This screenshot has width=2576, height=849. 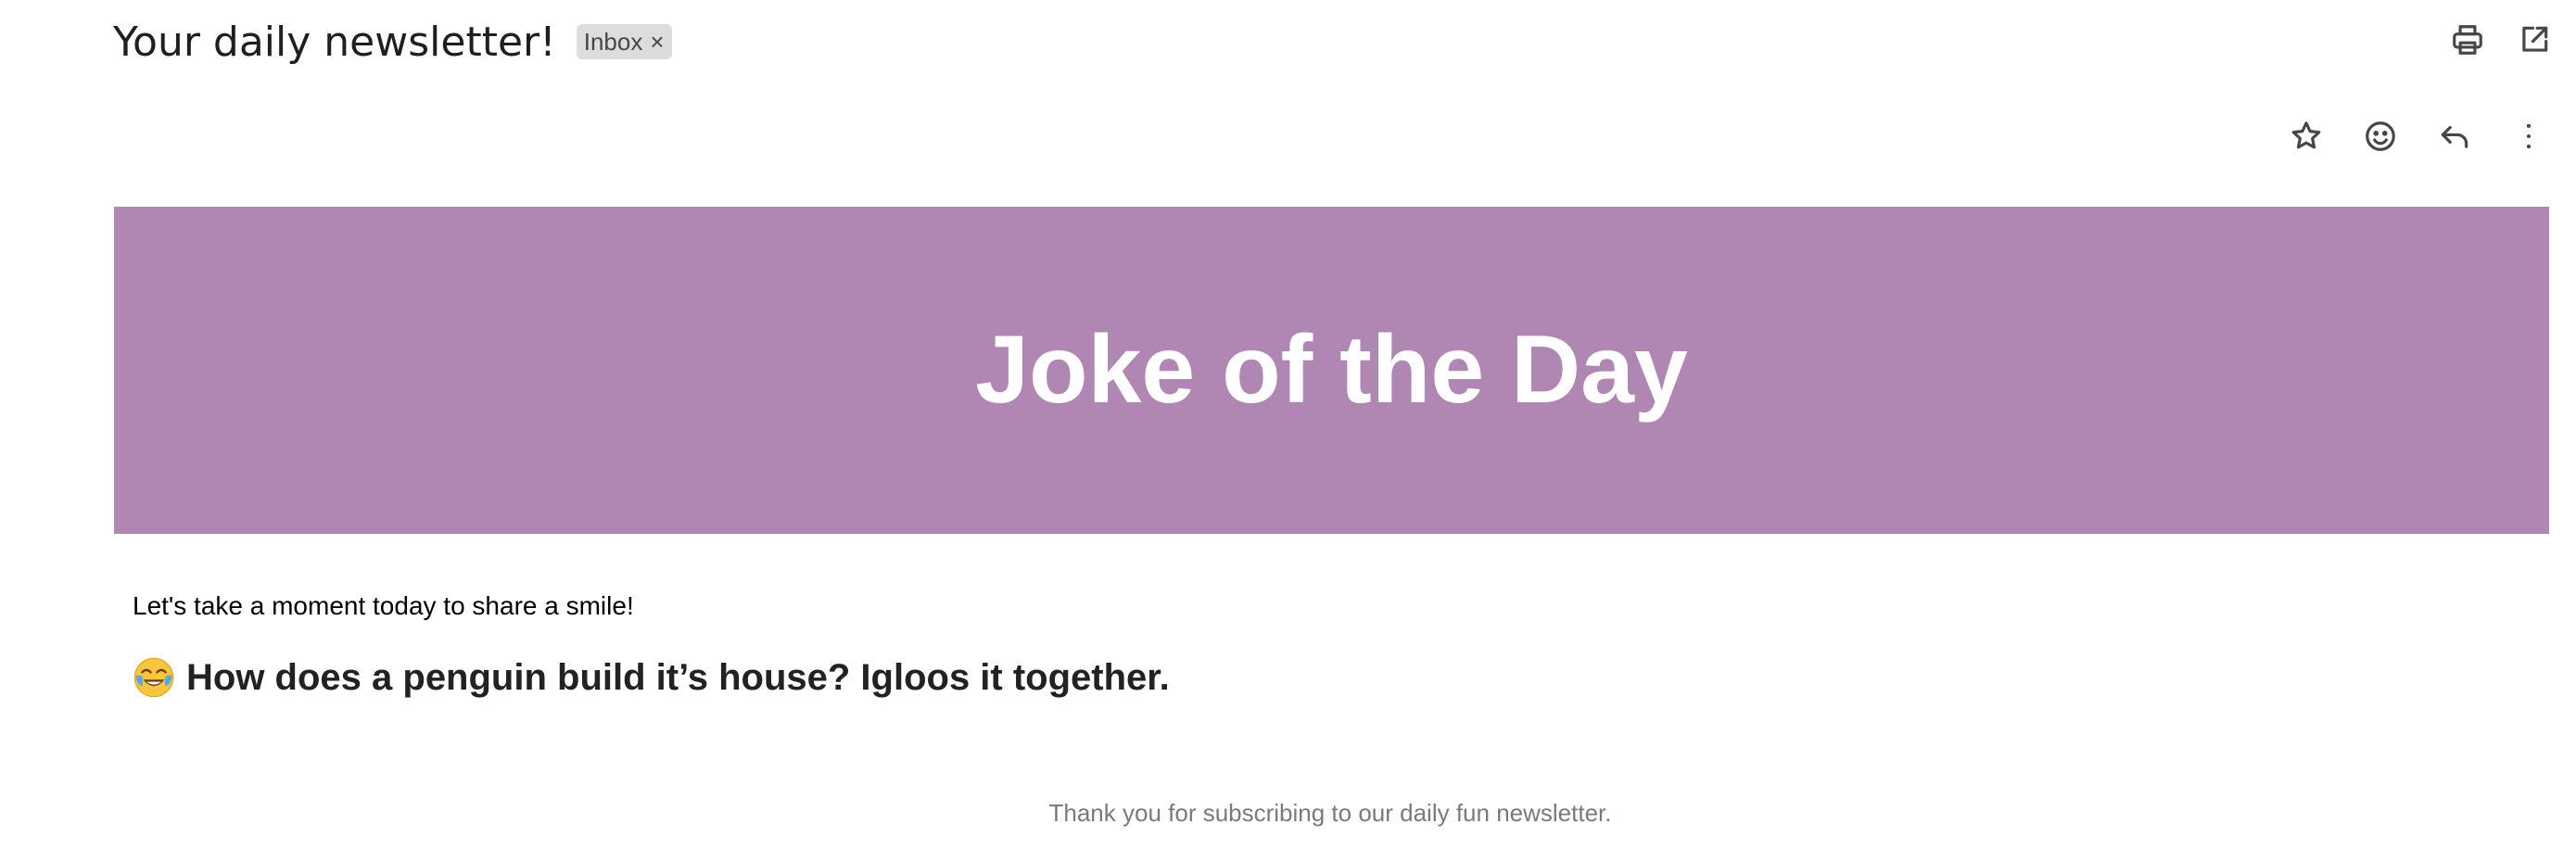 I want to click on emoji-reaction-button, so click(x=2380, y=136).